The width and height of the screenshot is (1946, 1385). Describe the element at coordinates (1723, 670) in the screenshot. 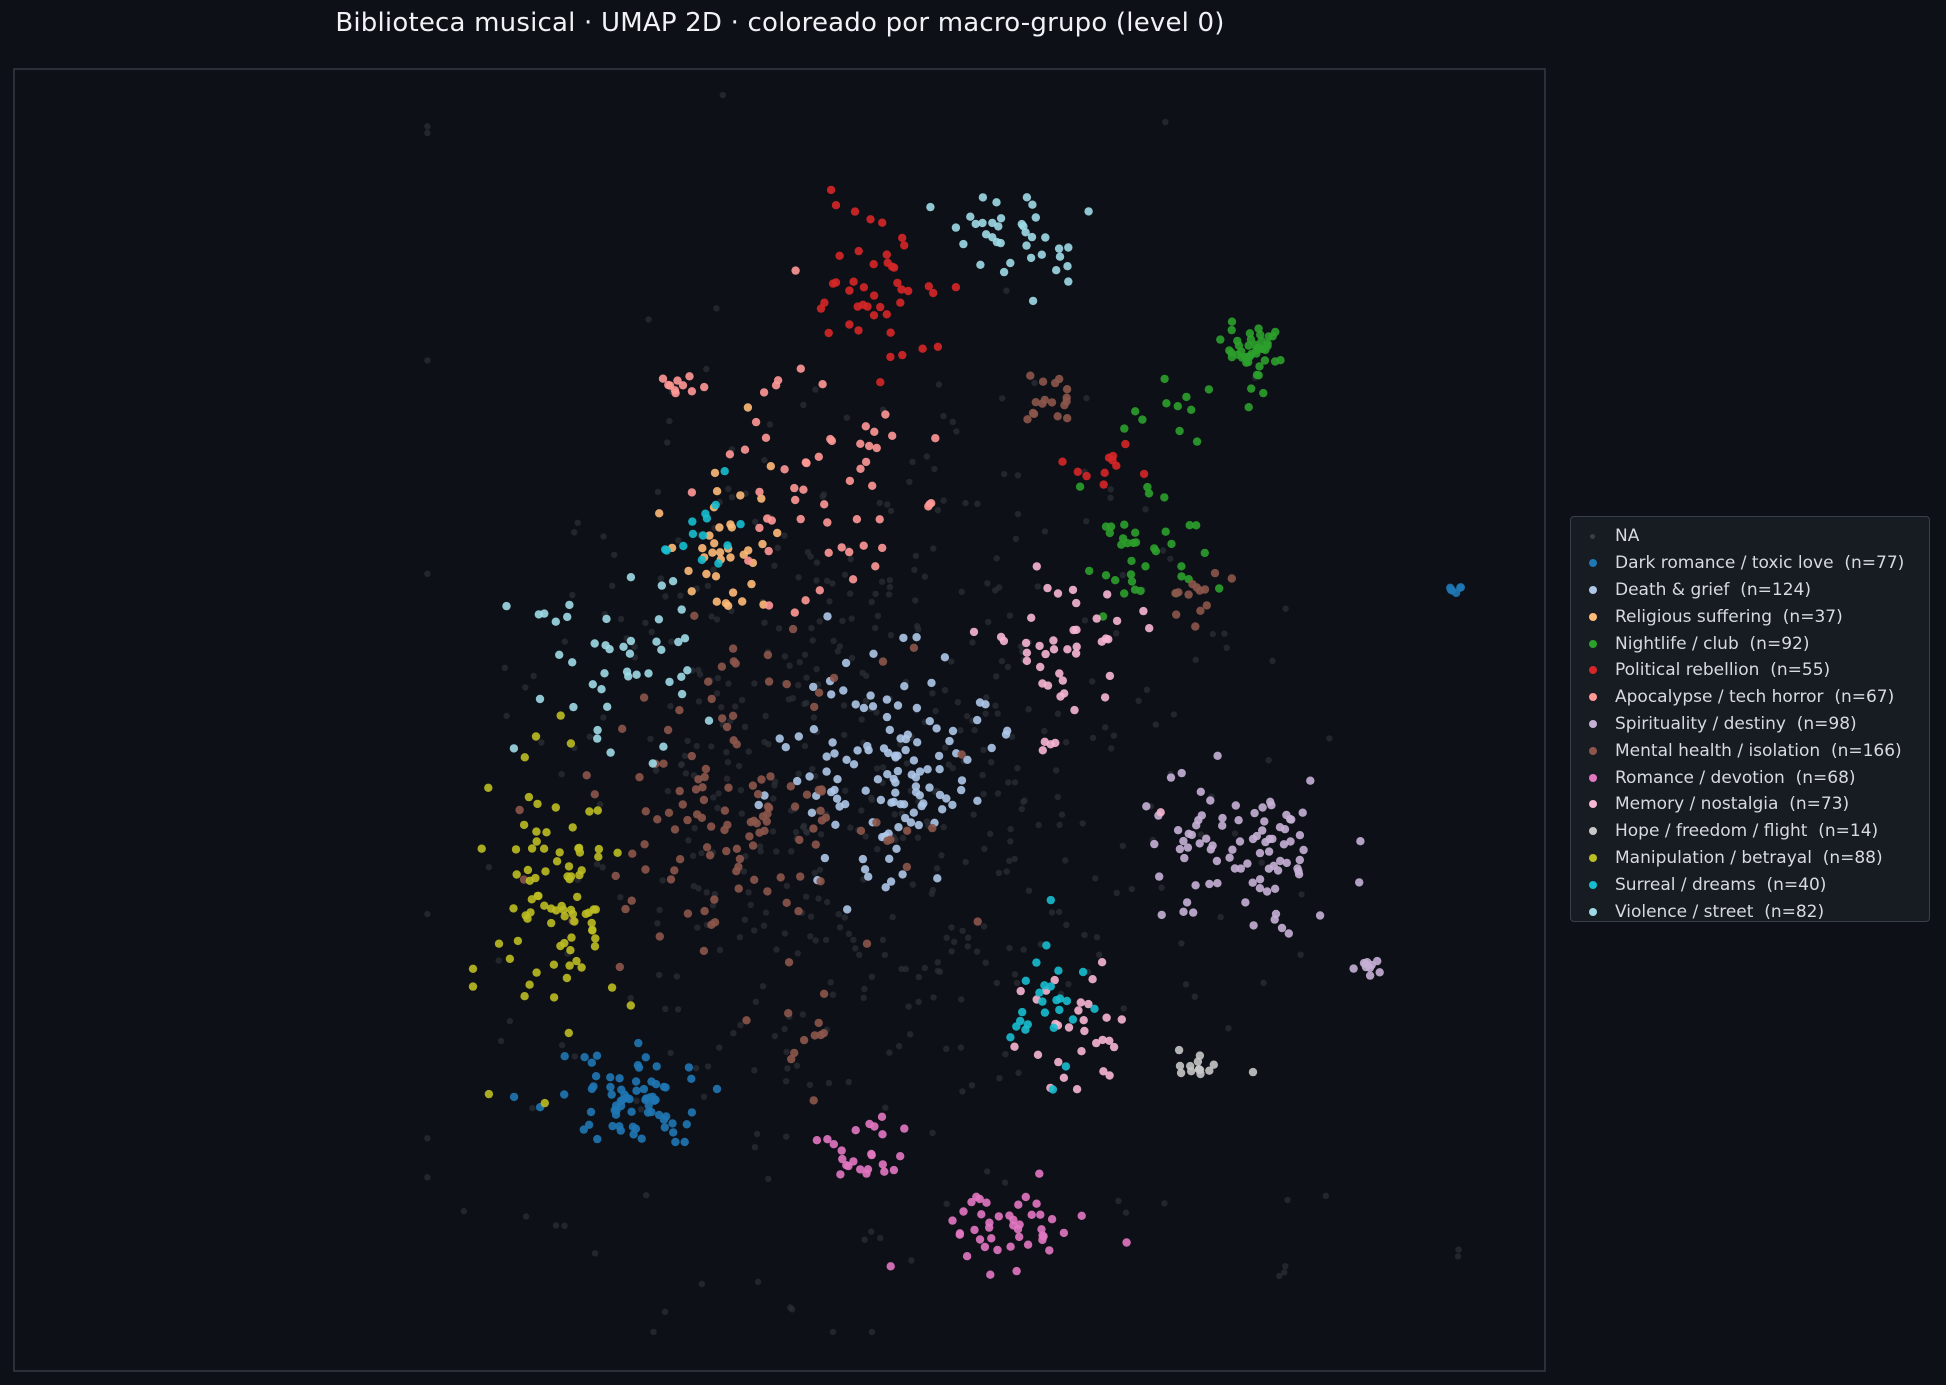

I see `legend-label: Political rebellion (n=55)` at that location.